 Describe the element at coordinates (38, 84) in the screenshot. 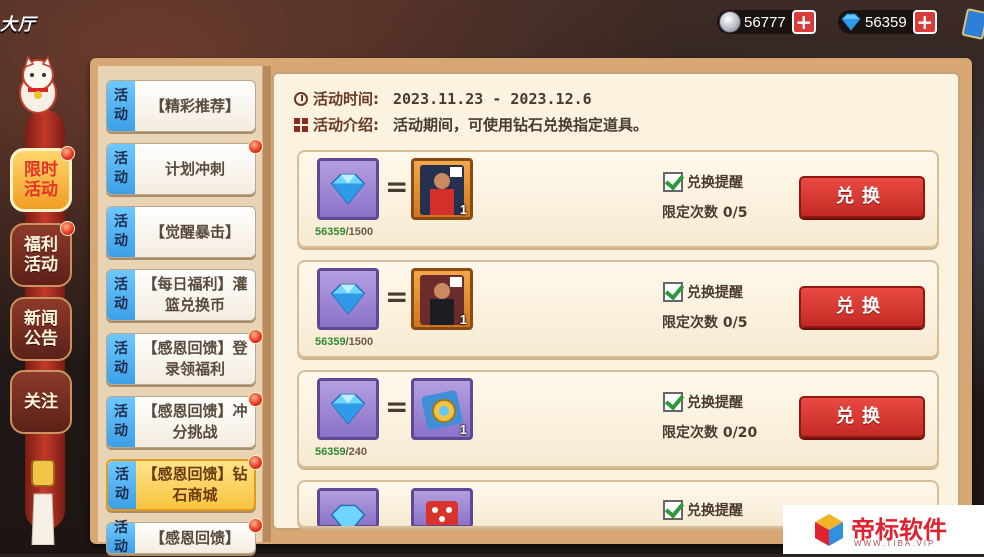

I see `lucky-cat-icon` at that location.